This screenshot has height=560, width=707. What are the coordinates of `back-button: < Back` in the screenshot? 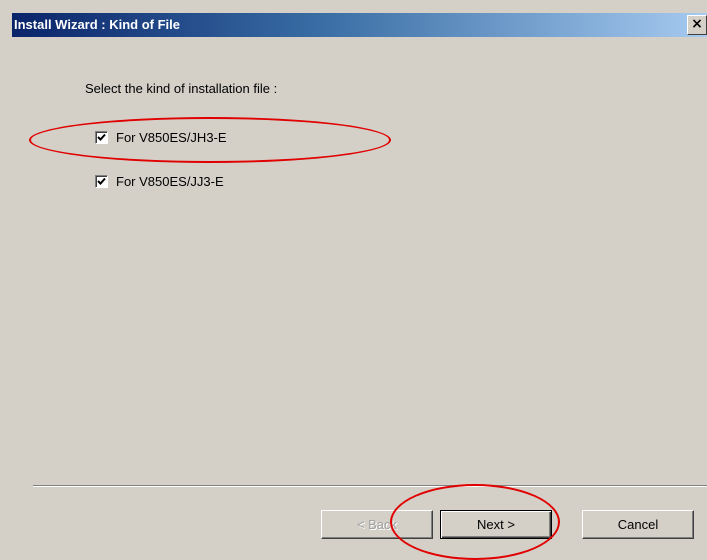 It's located at (377, 524).